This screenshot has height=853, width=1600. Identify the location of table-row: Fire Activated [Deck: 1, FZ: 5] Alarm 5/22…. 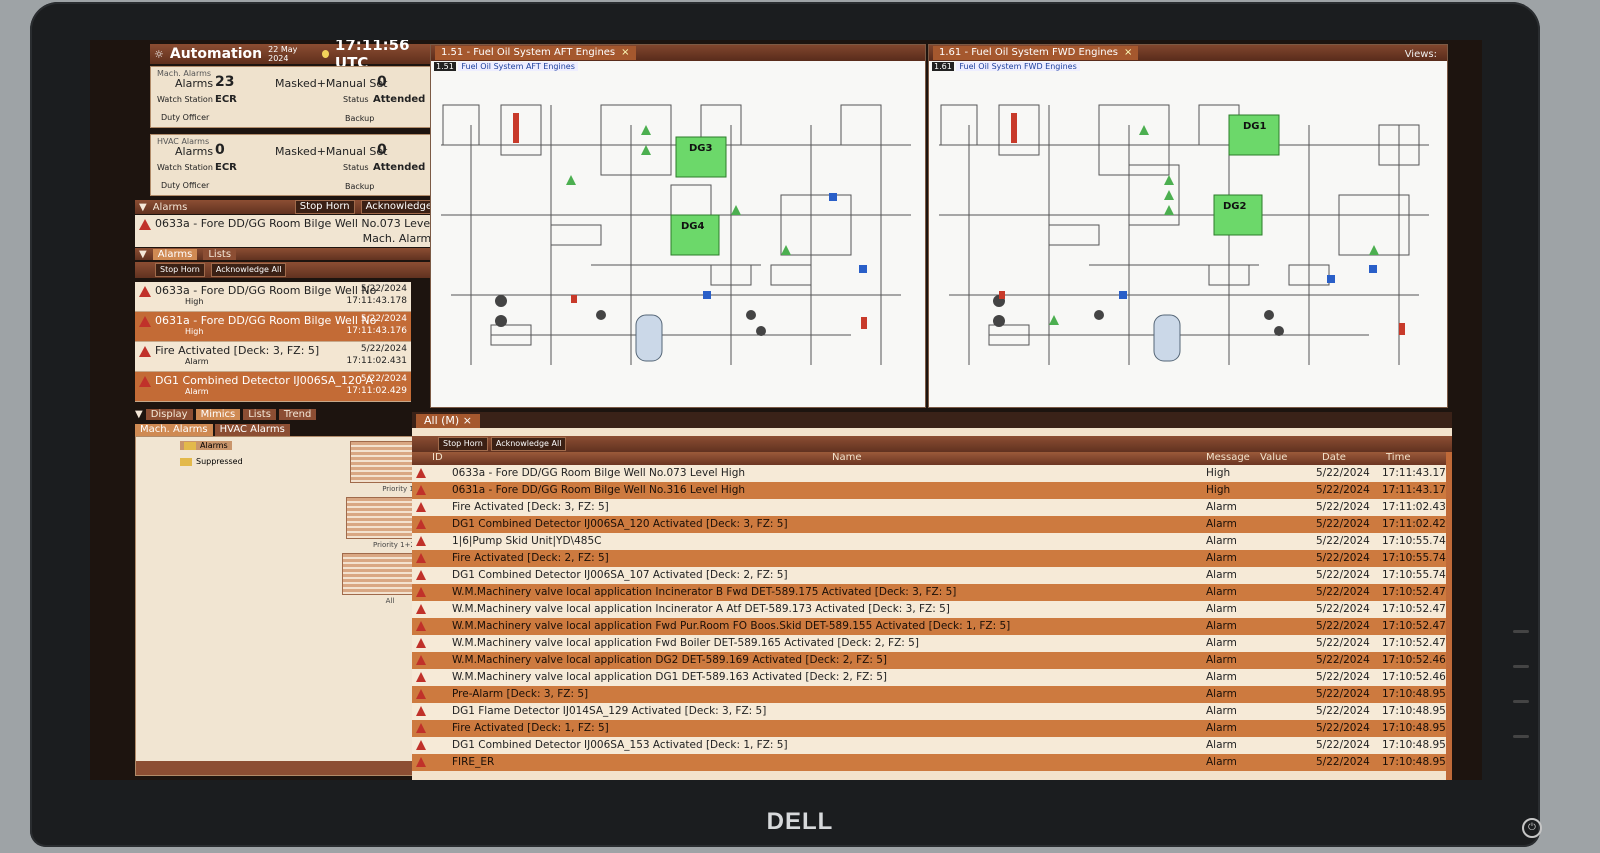
(929, 728).